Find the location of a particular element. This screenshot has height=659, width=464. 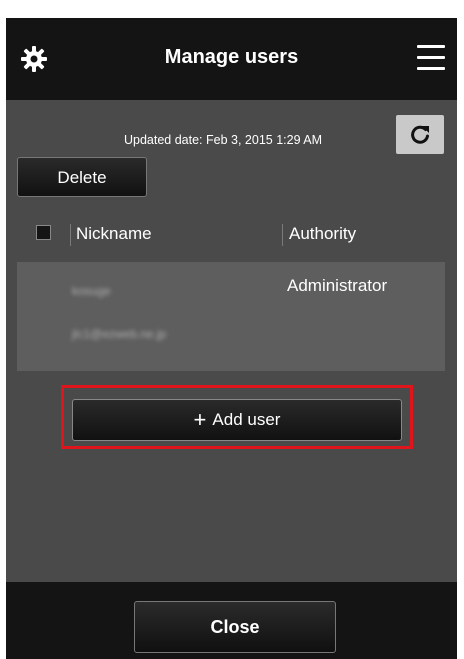

user-email: jlc1@ezweb.ne.jp is located at coordinates (119, 334).